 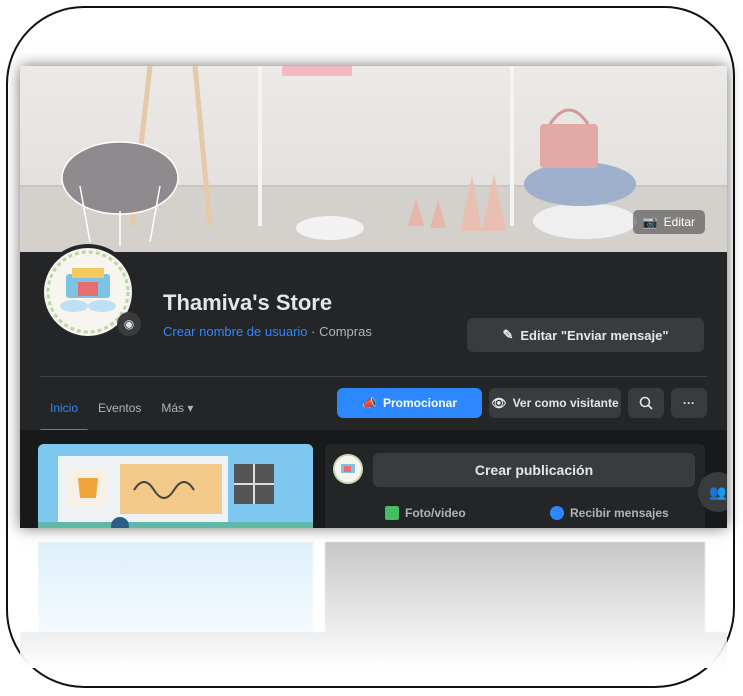 I want to click on edit-send-message-button: ✎ Editar "Enviar mensaje", so click(x=585, y=335).